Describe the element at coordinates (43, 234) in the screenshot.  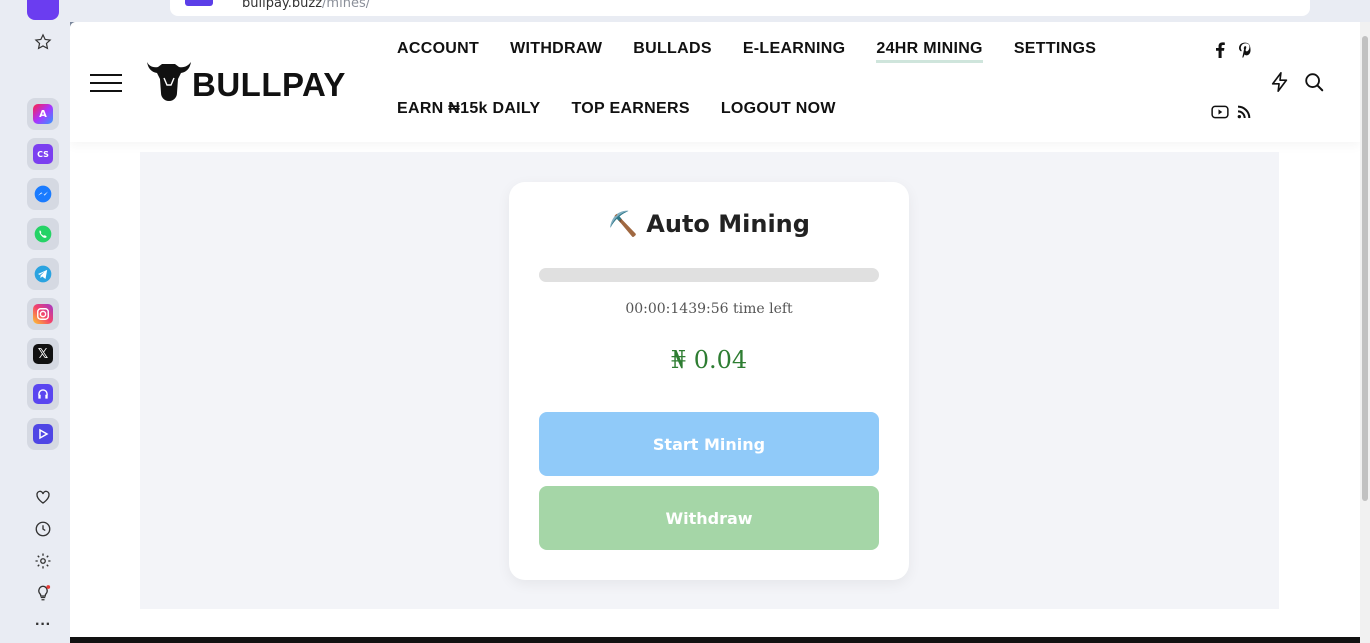
I see `whatsapp-icon` at that location.